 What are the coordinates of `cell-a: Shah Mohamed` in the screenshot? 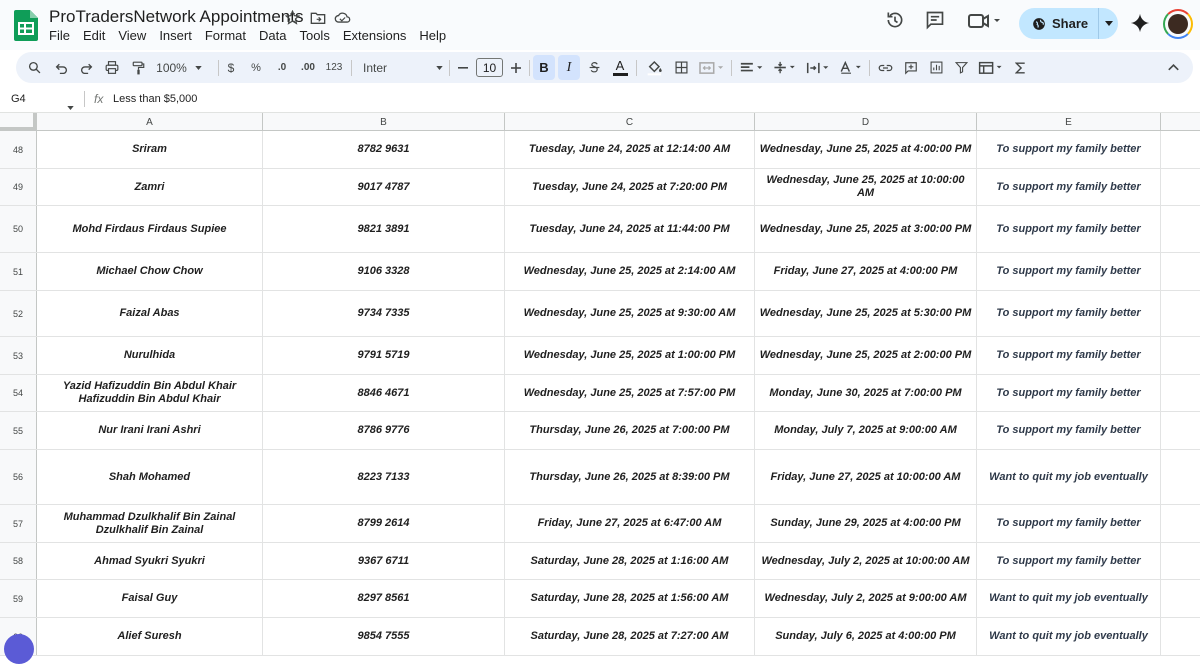 It's located at (150, 477).